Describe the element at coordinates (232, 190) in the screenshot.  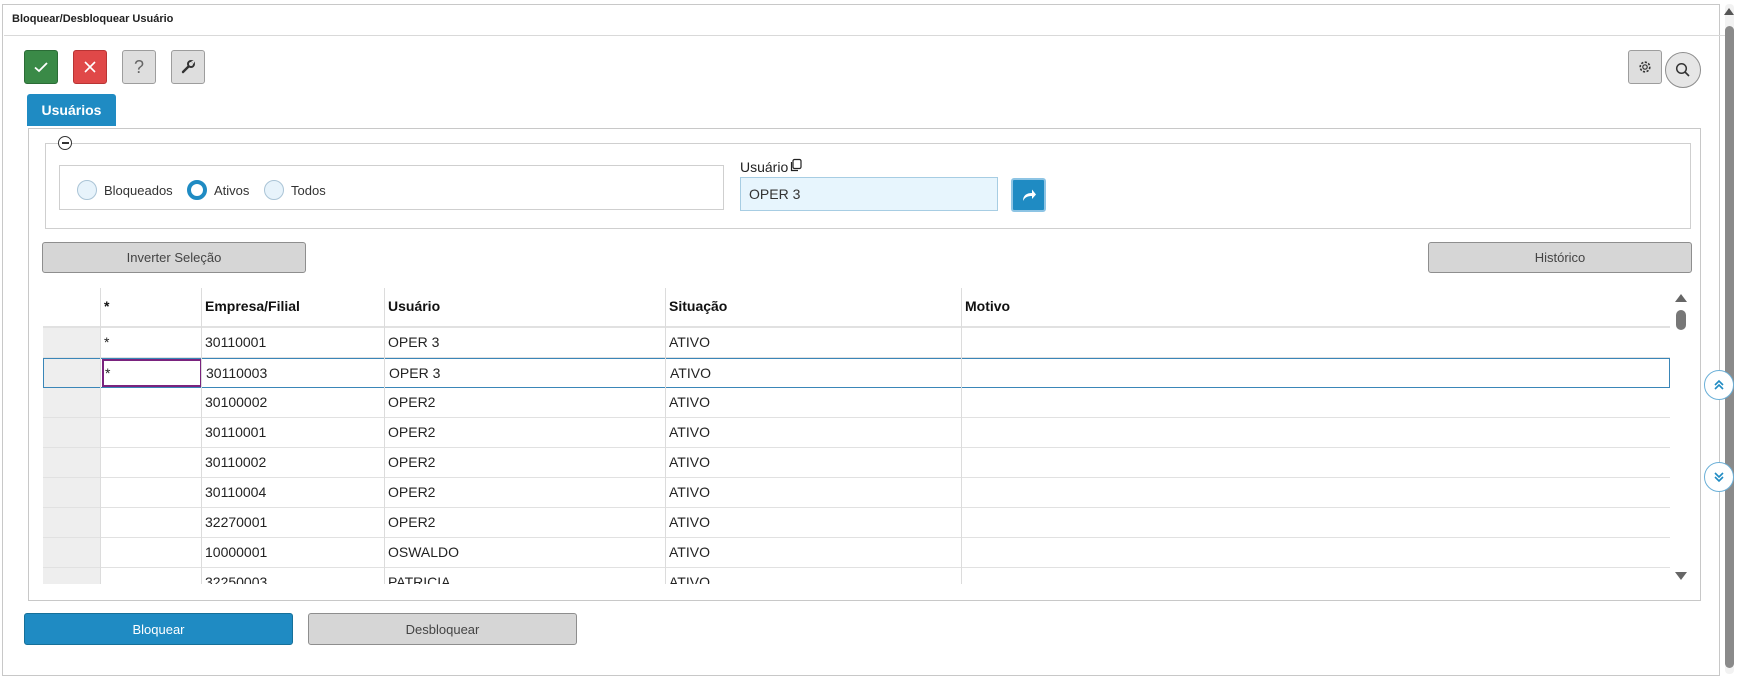
I see `radio-label: Ativos` at that location.